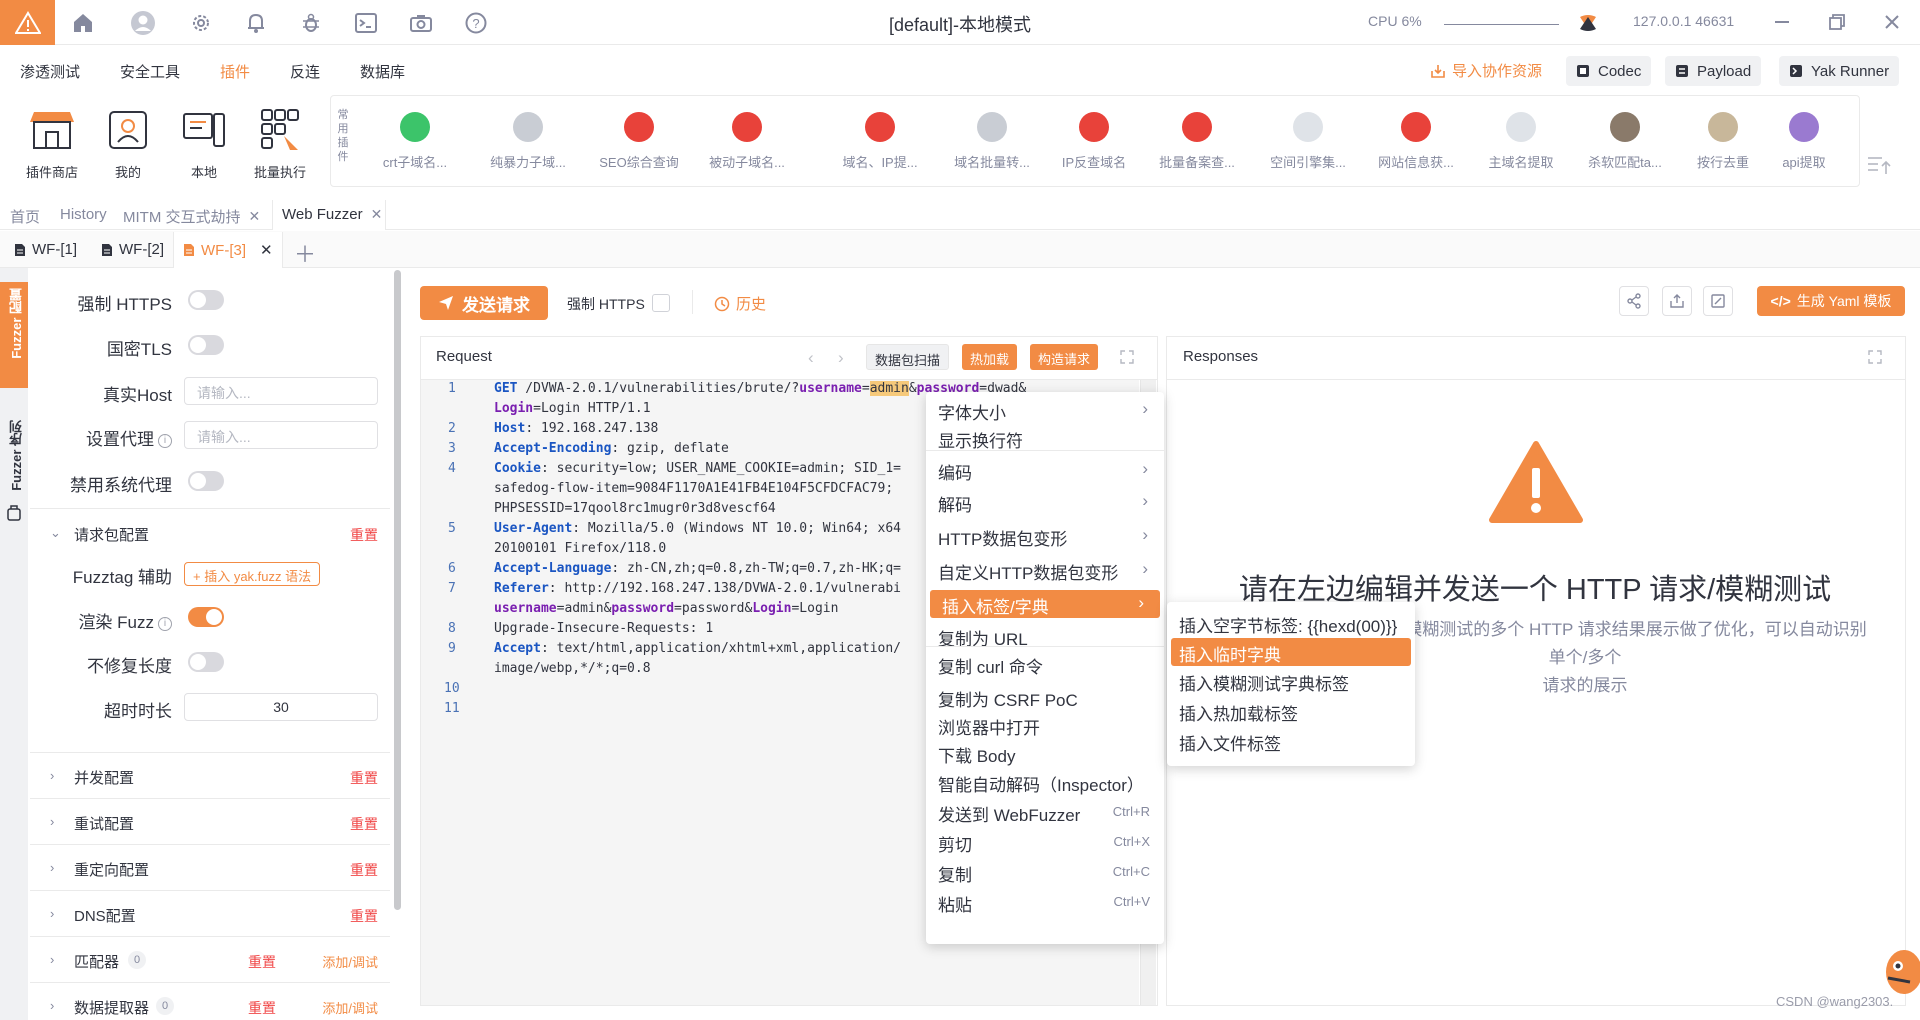 Image resolution: width=1920 pixels, height=1020 pixels. What do you see at coordinates (150, 71) in the screenshot?
I see `menu-security-tools: 安全工具` at bounding box center [150, 71].